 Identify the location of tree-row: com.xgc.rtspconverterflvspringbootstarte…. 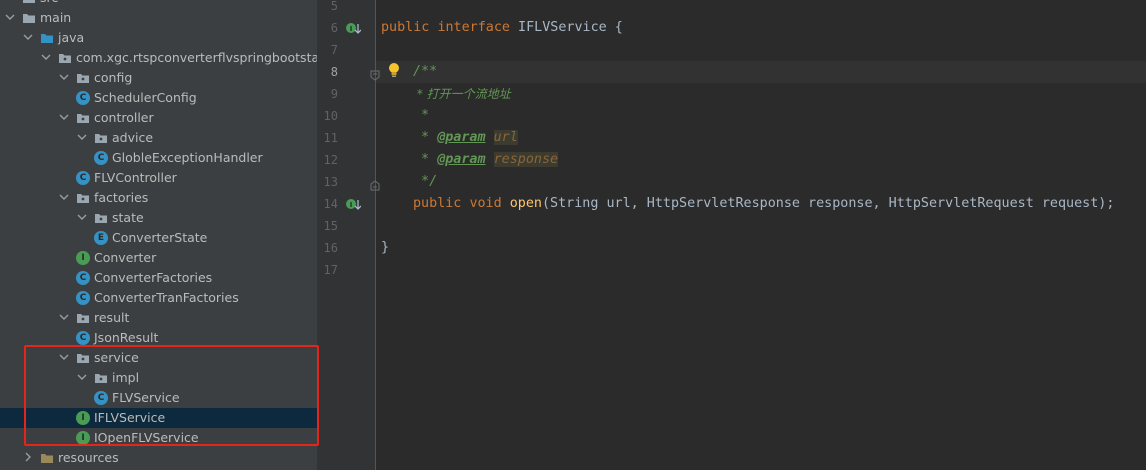
(158, 58).